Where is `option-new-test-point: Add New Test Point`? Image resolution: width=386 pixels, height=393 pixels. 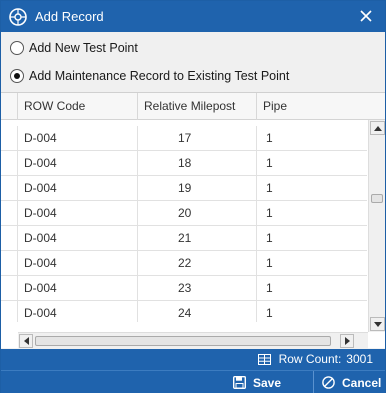
option-new-test-point: Add New Test Point is located at coordinates (74, 48).